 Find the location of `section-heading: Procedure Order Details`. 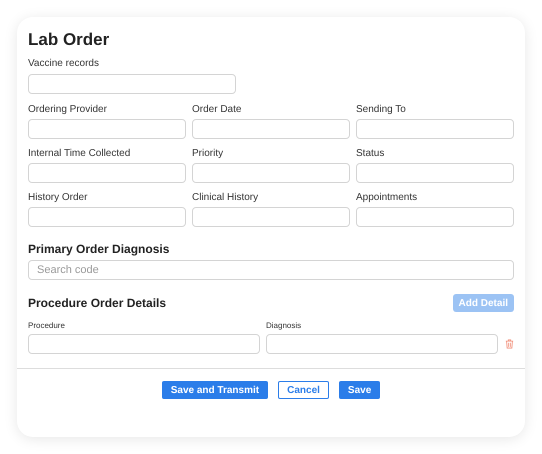

section-heading: Procedure Order Details is located at coordinates (97, 303).